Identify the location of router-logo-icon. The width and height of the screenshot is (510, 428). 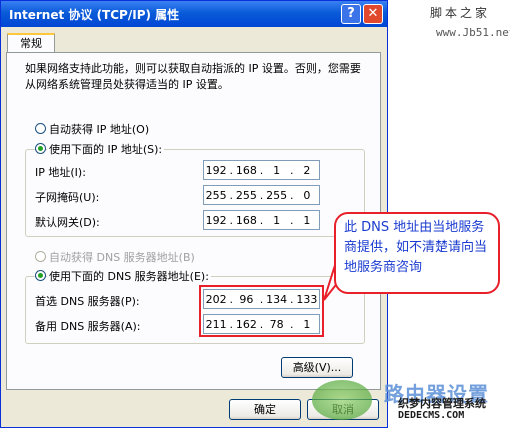
(342, 400).